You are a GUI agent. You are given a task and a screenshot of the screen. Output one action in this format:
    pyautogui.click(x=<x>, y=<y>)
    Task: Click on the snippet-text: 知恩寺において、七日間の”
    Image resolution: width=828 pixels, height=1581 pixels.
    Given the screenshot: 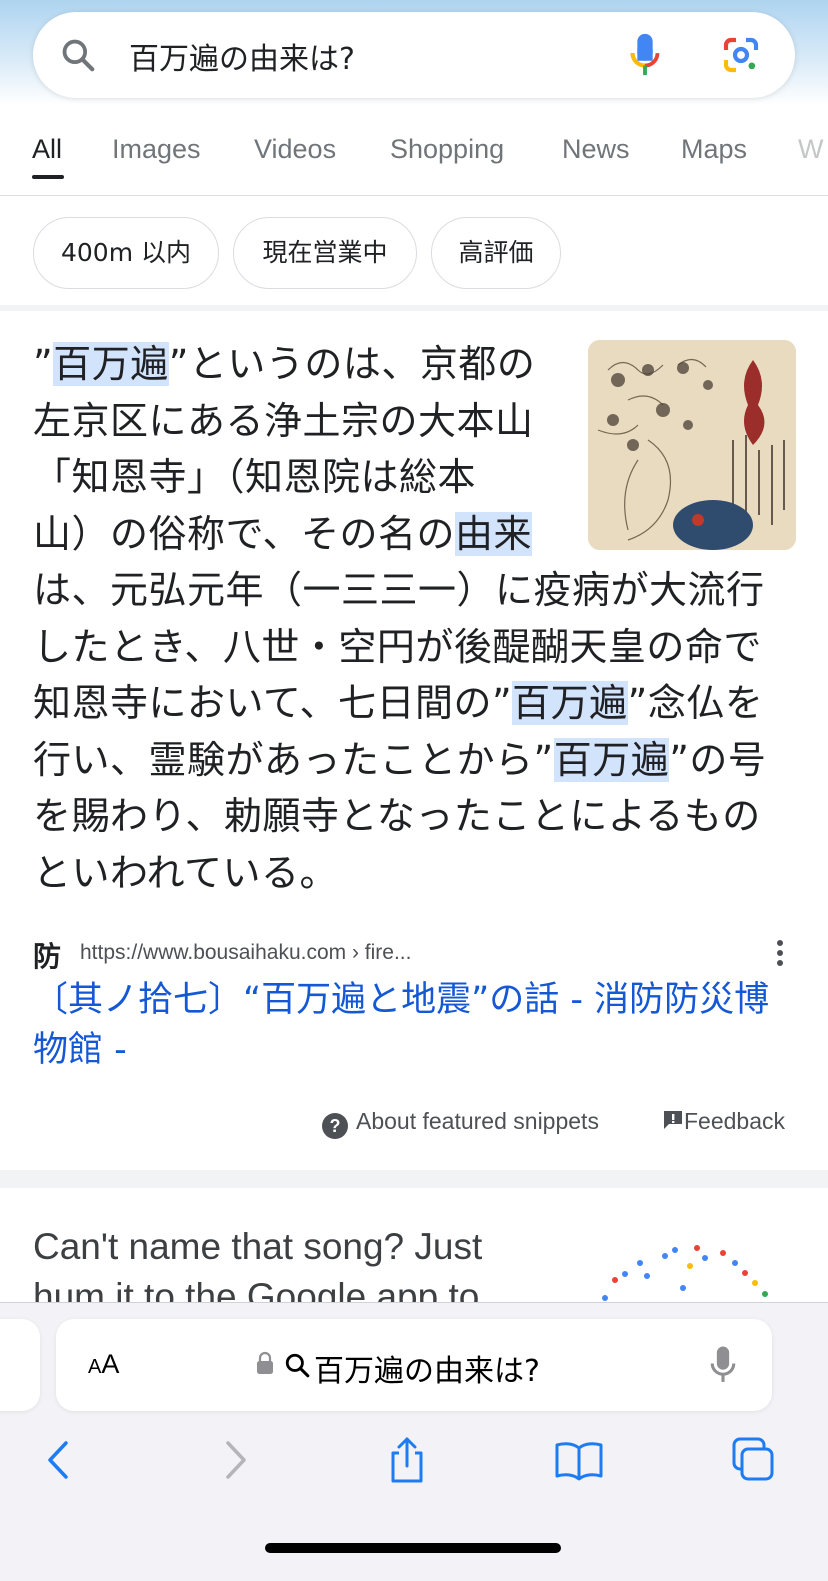 What is the action you would take?
    pyautogui.click(x=273, y=703)
    